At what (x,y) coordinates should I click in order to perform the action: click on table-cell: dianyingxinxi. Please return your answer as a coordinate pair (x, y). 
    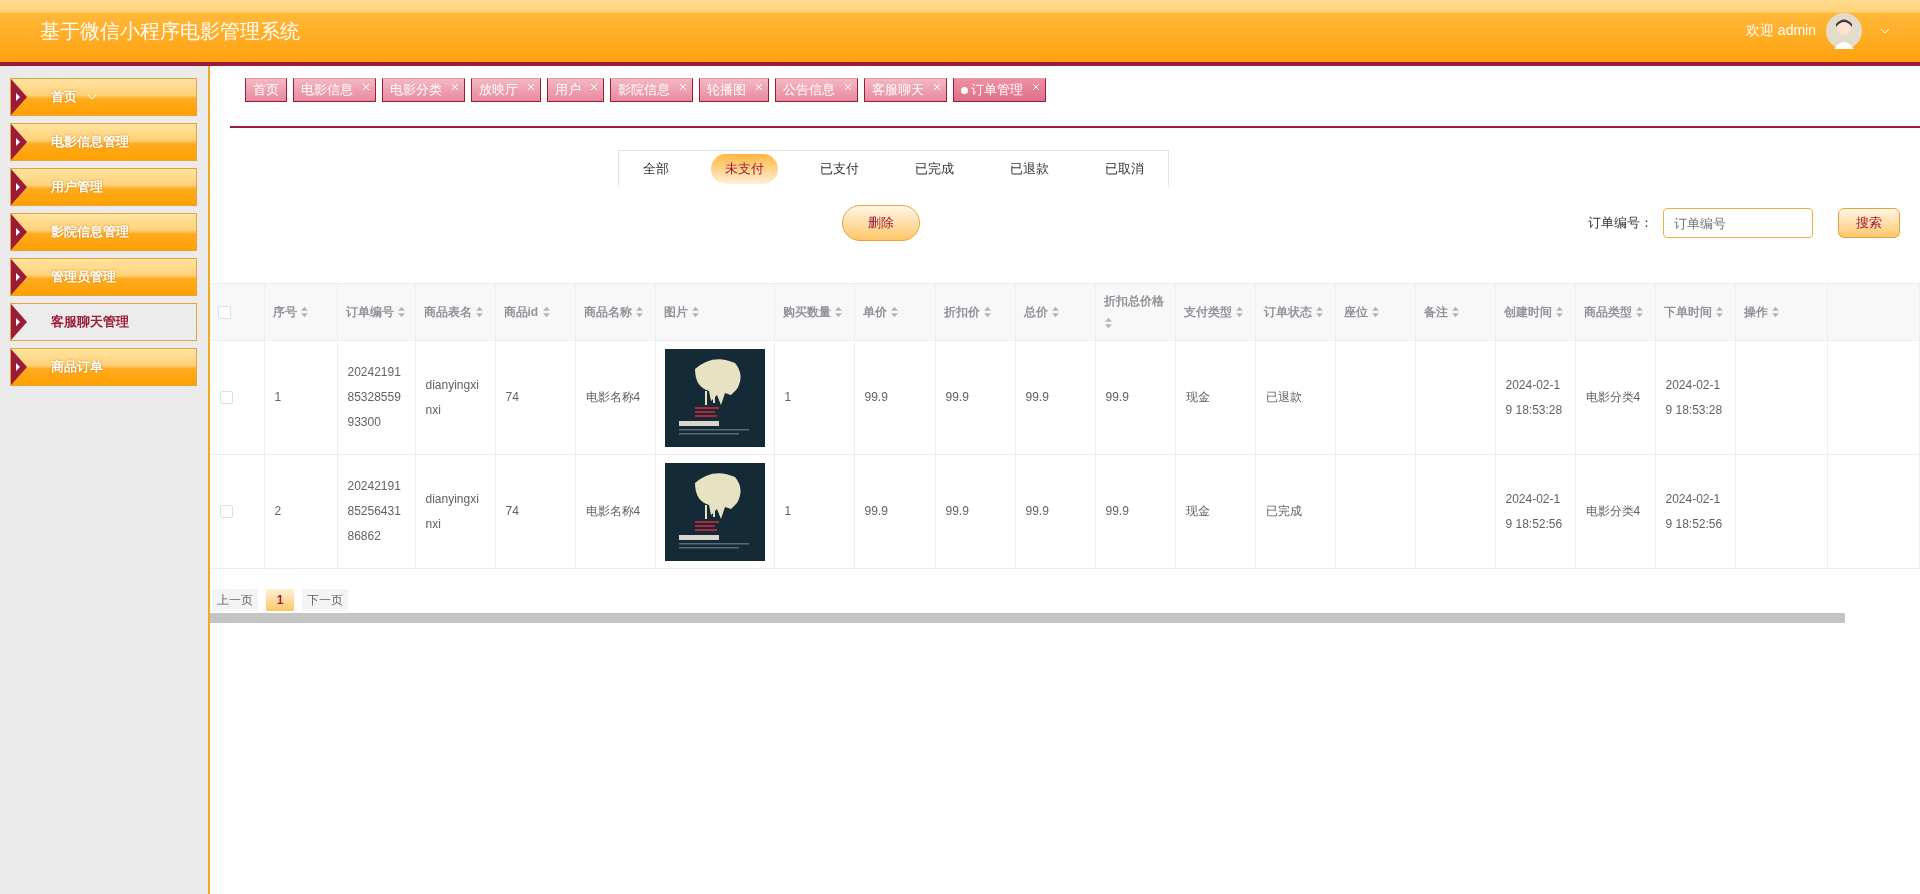
    Looking at the image, I should click on (452, 397).